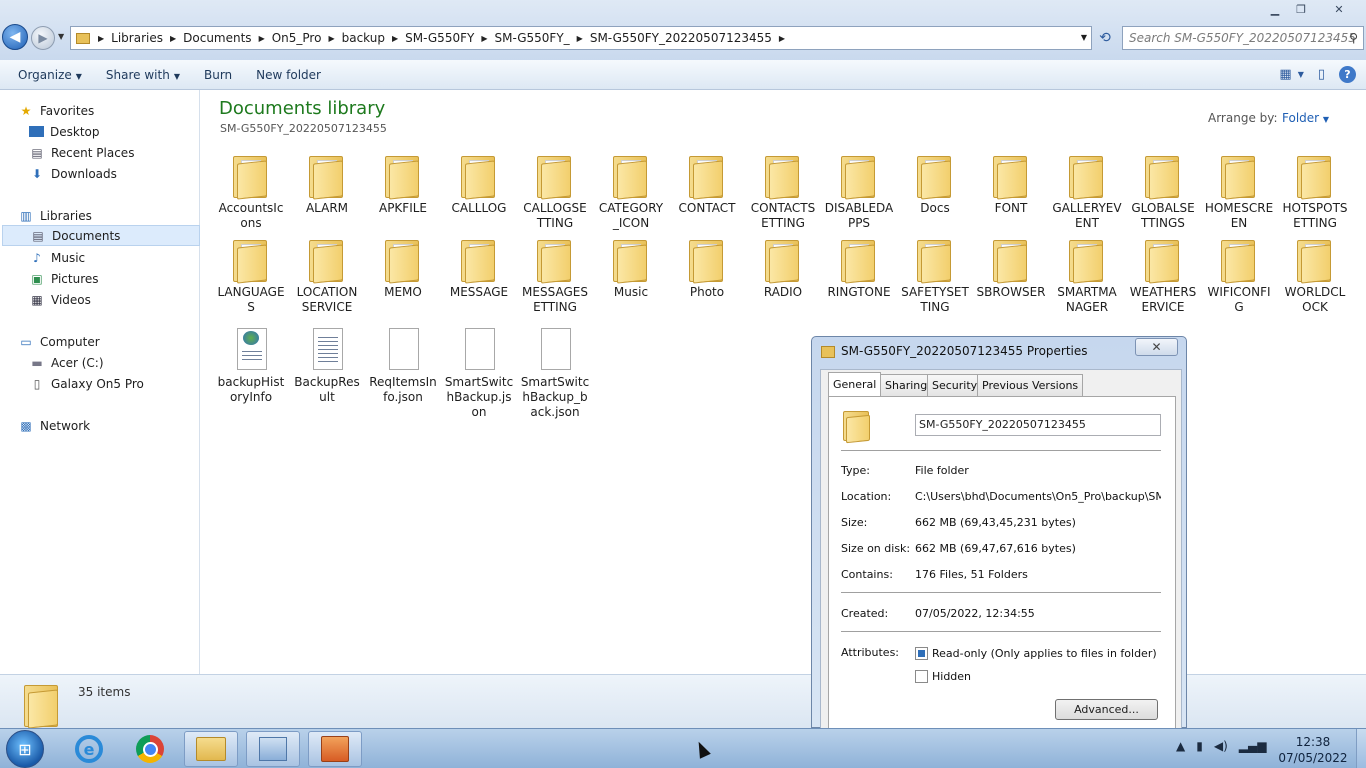 The height and width of the screenshot is (768, 1366). I want to click on folder-item: WEATHERS ERVICE, so click(1163, 275).